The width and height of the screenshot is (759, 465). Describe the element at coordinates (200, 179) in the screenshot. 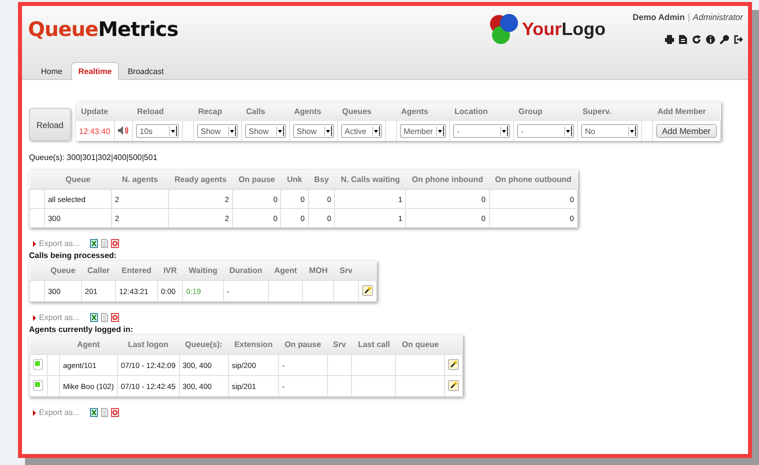

I see `column-header: Ready agents` at that location.